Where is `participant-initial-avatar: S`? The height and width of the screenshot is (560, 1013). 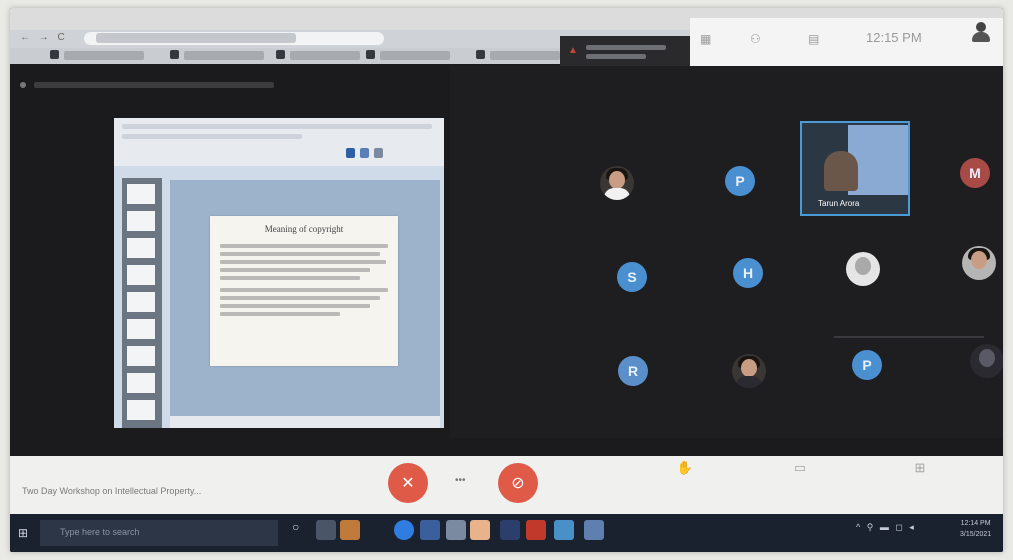 participant-initial-avatar: S is located at coordinates (632, 277).